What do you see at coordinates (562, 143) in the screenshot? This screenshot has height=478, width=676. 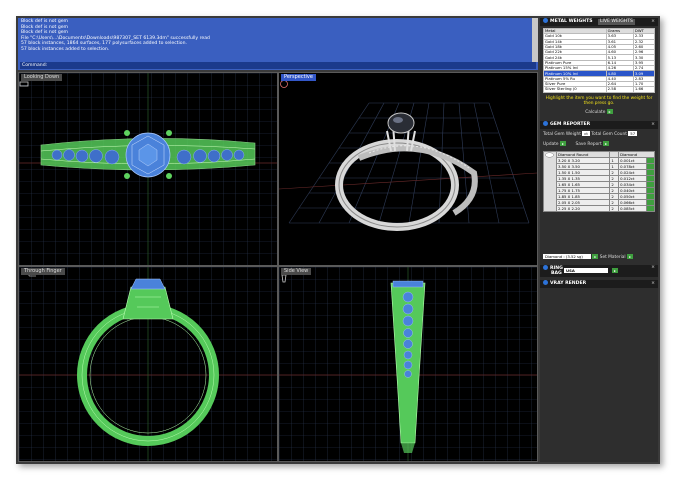 I see `update-button: ▸` at bounding box center [562, 143].